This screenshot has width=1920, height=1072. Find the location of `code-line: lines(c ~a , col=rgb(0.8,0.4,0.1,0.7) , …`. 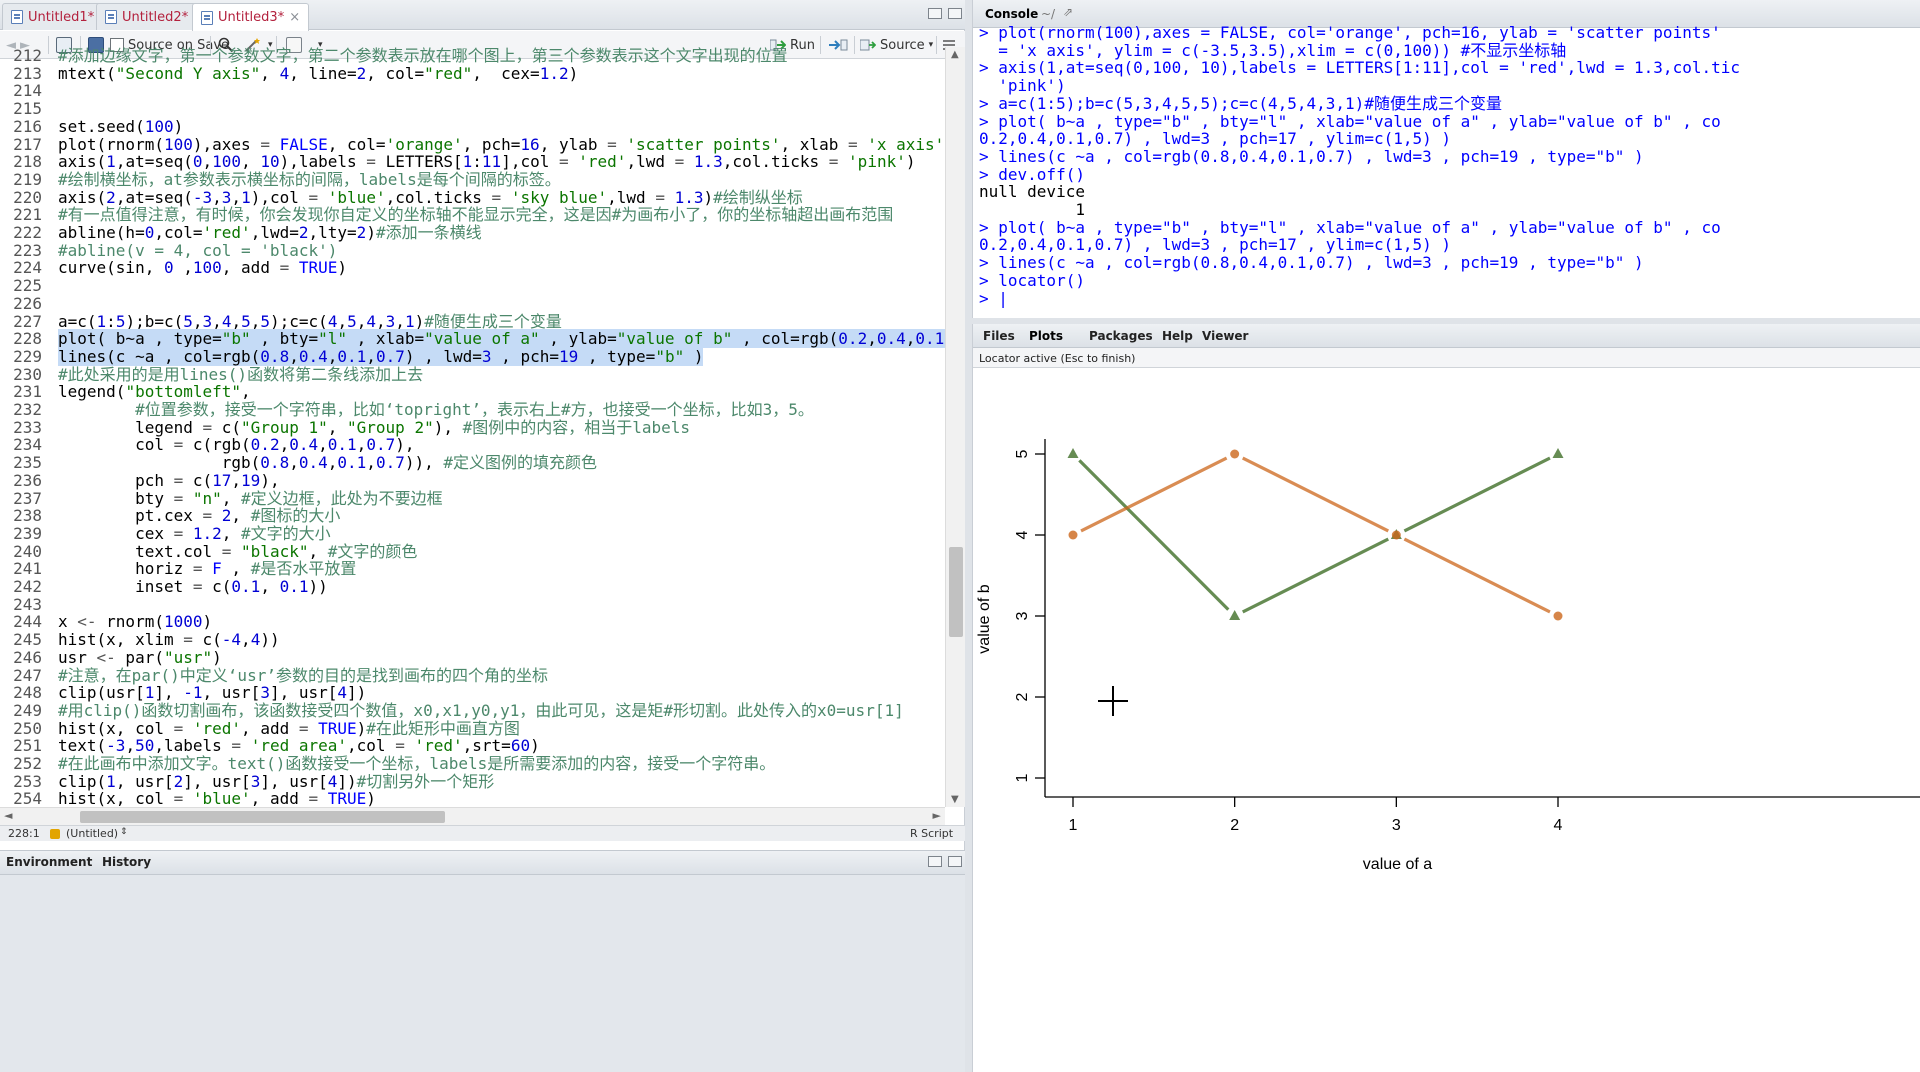

code-line: lines(c ~a , col=rgb(0.8,0.4,0.1,0.7) , … is located at coordinates (381, 356).